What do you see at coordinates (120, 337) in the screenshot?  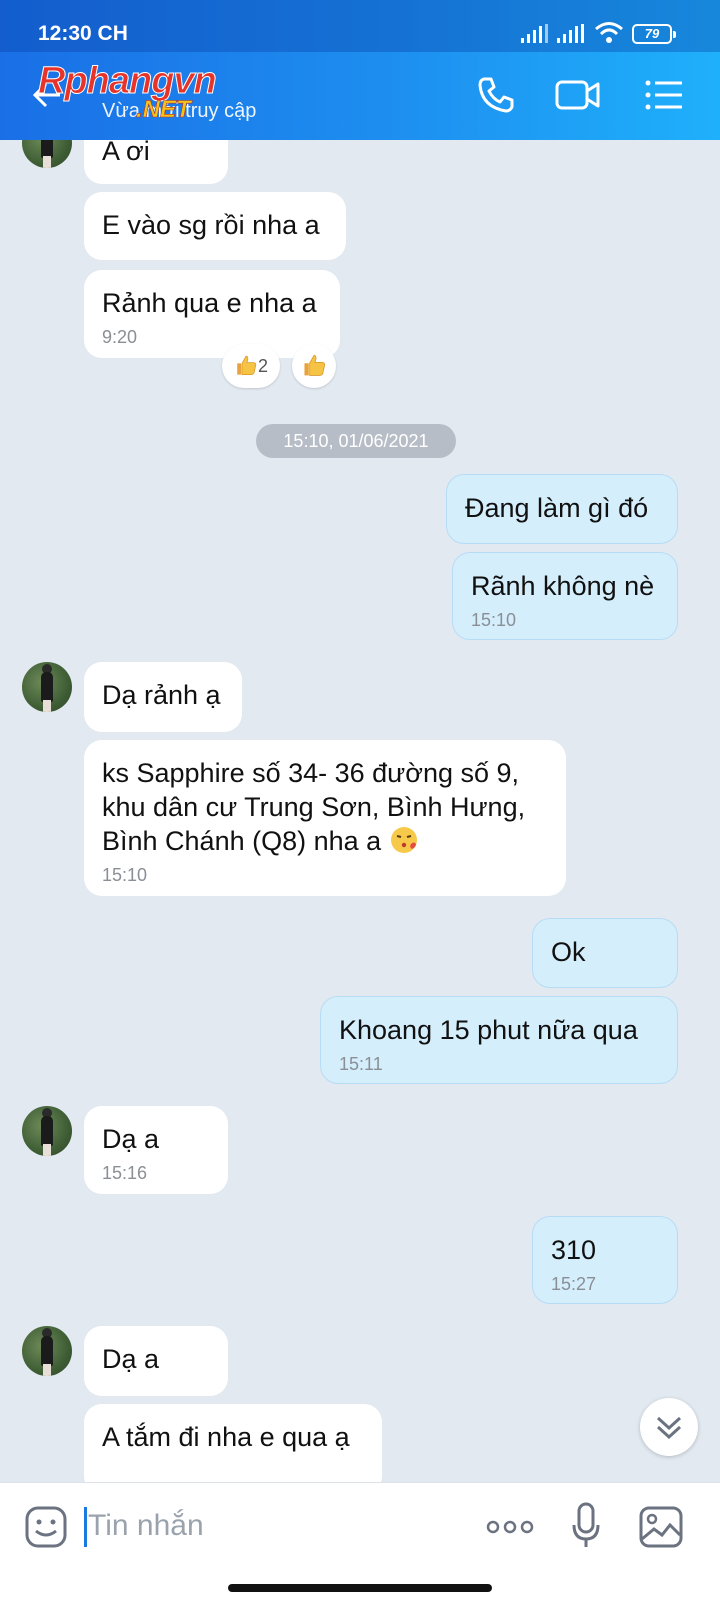 I see `message-time: 9:20` at bounding box center [120, 337].